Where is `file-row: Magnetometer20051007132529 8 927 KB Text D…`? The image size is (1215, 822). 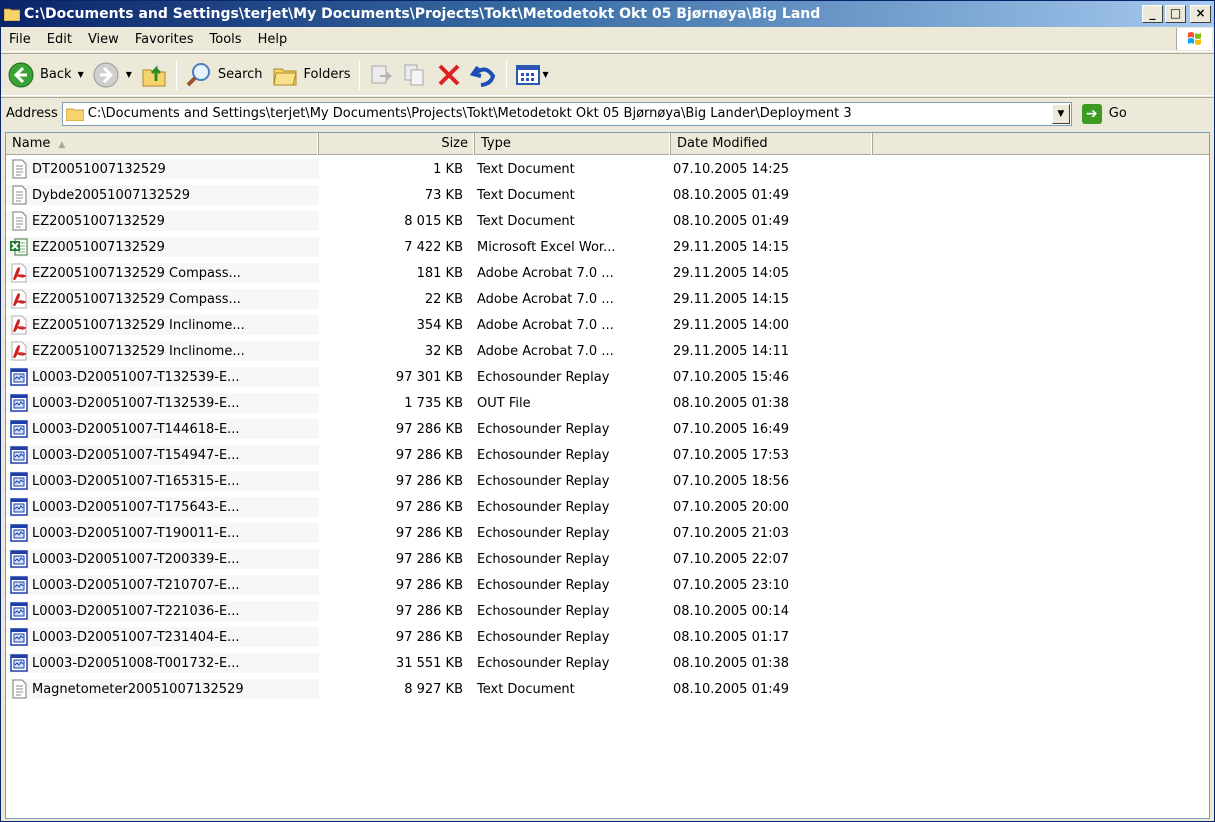 file-row: Magnetometer20051007132529 8 927 KB Text D… is located at coordinates (607, 689).